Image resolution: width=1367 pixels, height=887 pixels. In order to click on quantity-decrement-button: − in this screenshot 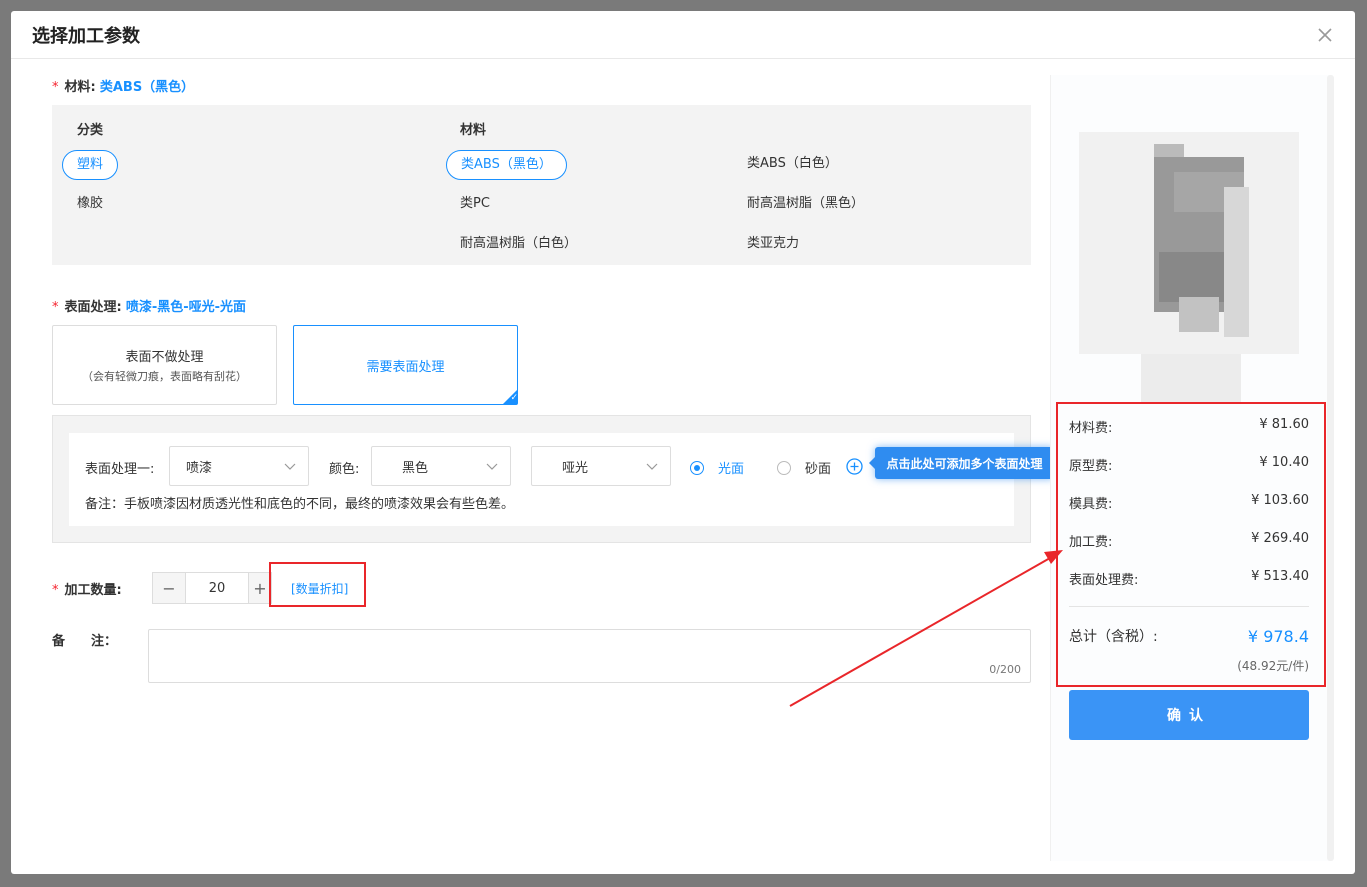, I will do `click(169, 588)`.